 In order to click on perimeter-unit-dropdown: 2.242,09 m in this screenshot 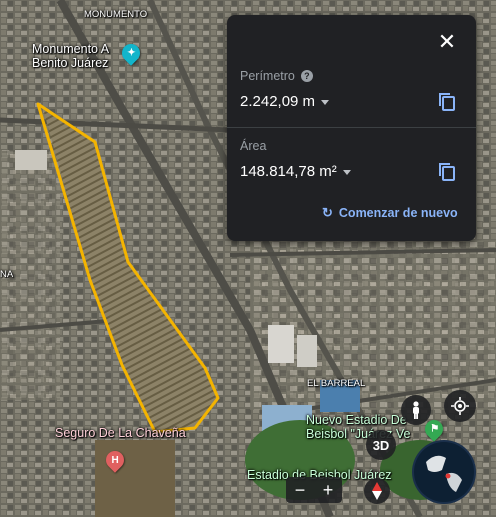, I will do `click(285, 101)`.